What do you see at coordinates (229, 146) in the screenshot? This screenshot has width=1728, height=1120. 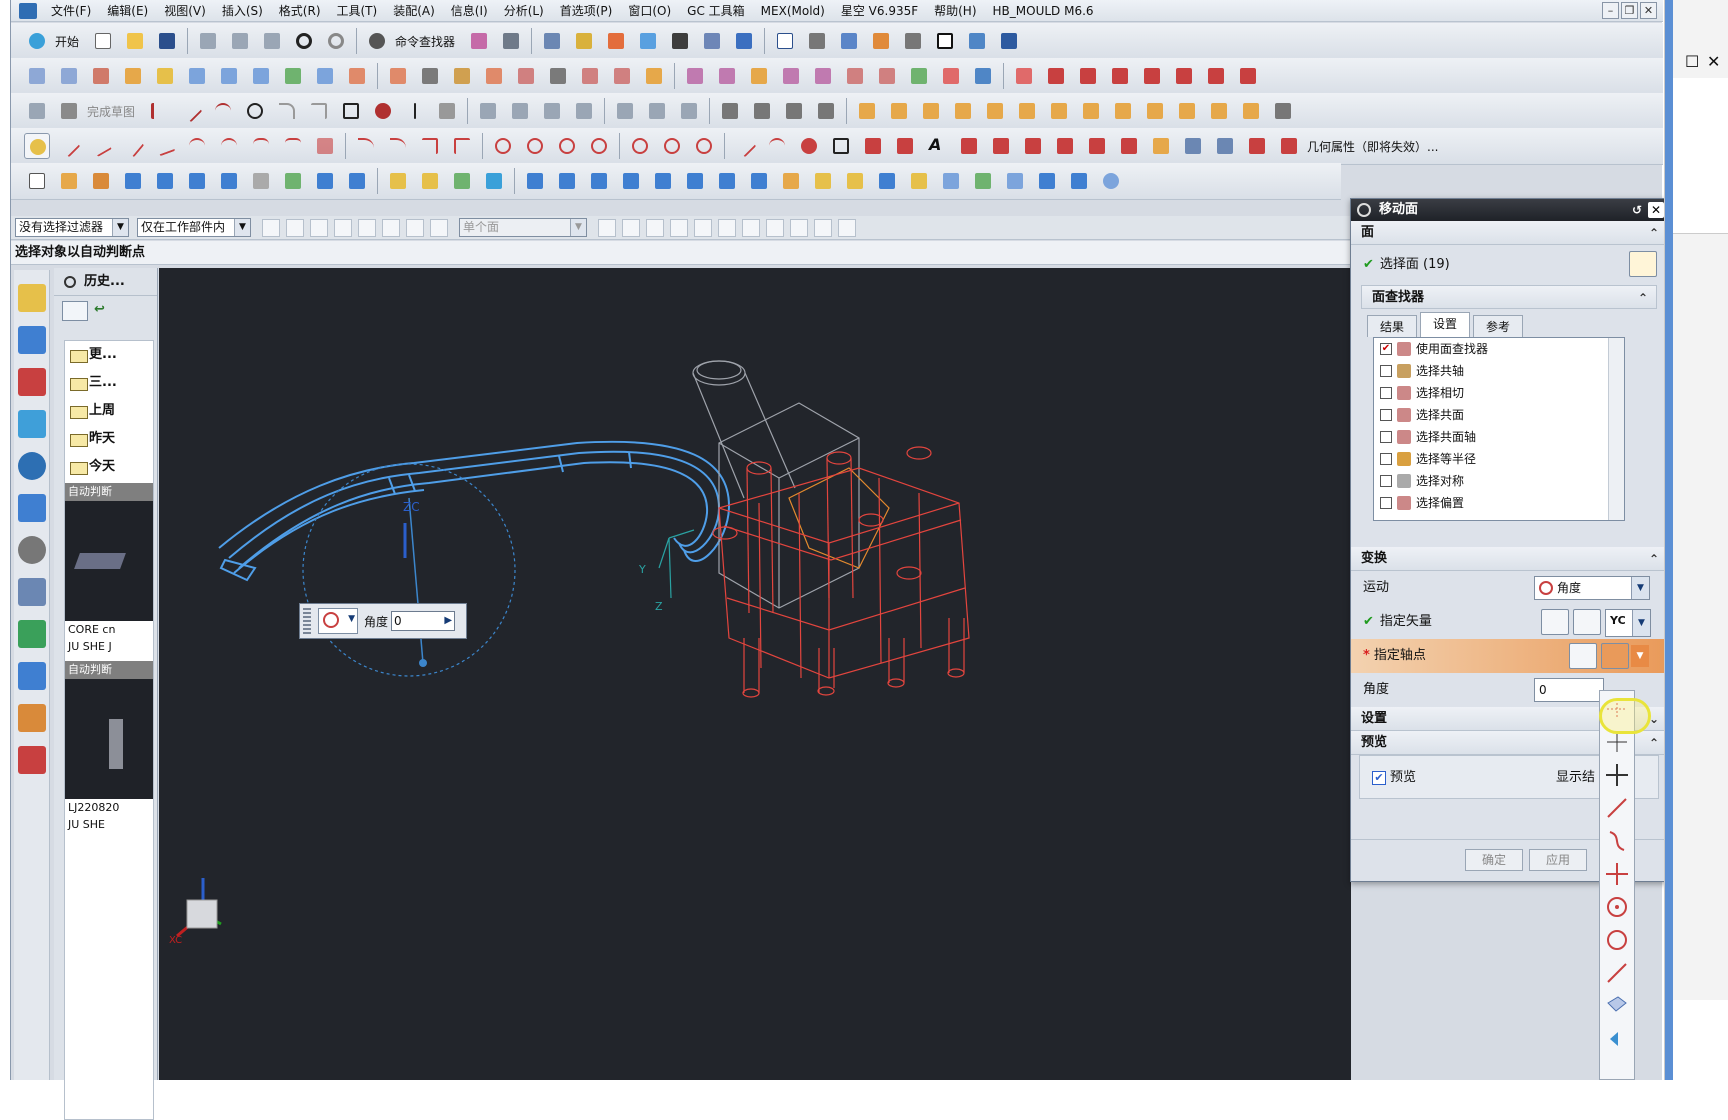 I see `arc-tangent-icon` at bounding box center [229, 146].